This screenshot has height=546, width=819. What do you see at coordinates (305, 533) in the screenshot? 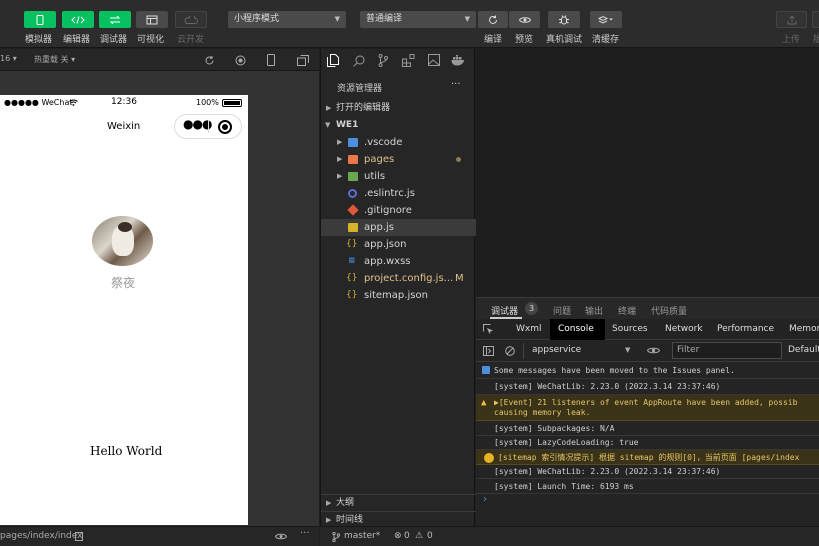
I see `more-icon: ···` at bounding box center [305, 533].